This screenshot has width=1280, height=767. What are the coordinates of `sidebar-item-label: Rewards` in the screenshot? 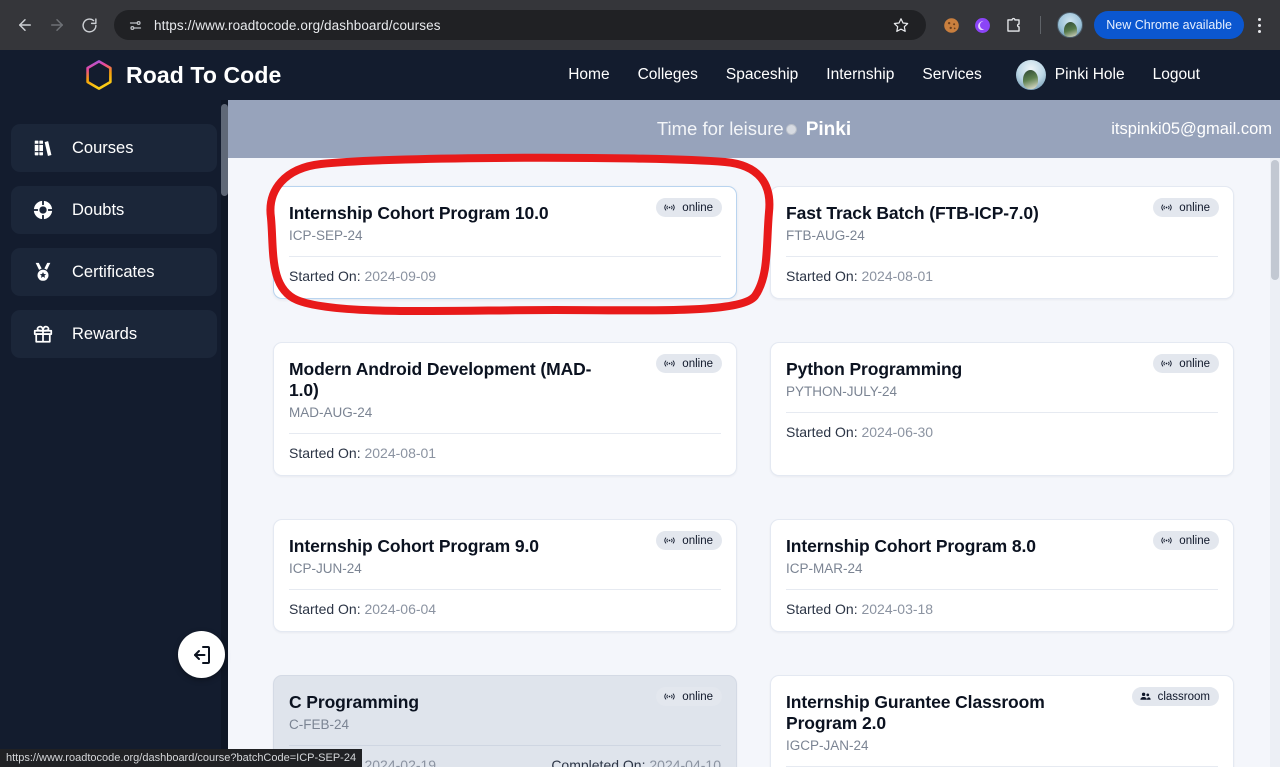 It's located at (105, 333).